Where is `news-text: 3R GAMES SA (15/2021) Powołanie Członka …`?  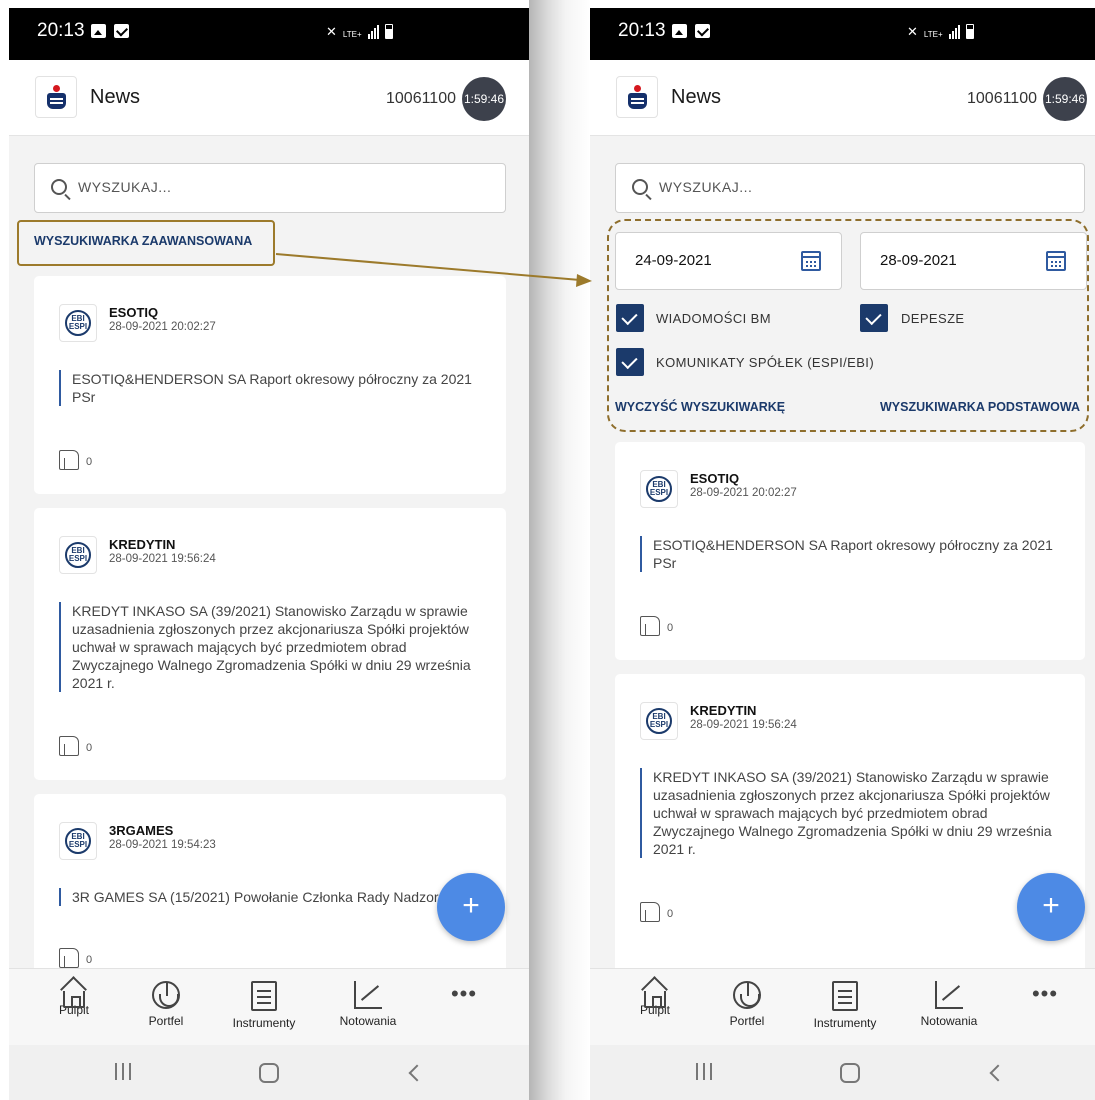 news-text: 3R GAMES SA (15/2021) Powołanie Członka … is located at coordinates (269, 897).